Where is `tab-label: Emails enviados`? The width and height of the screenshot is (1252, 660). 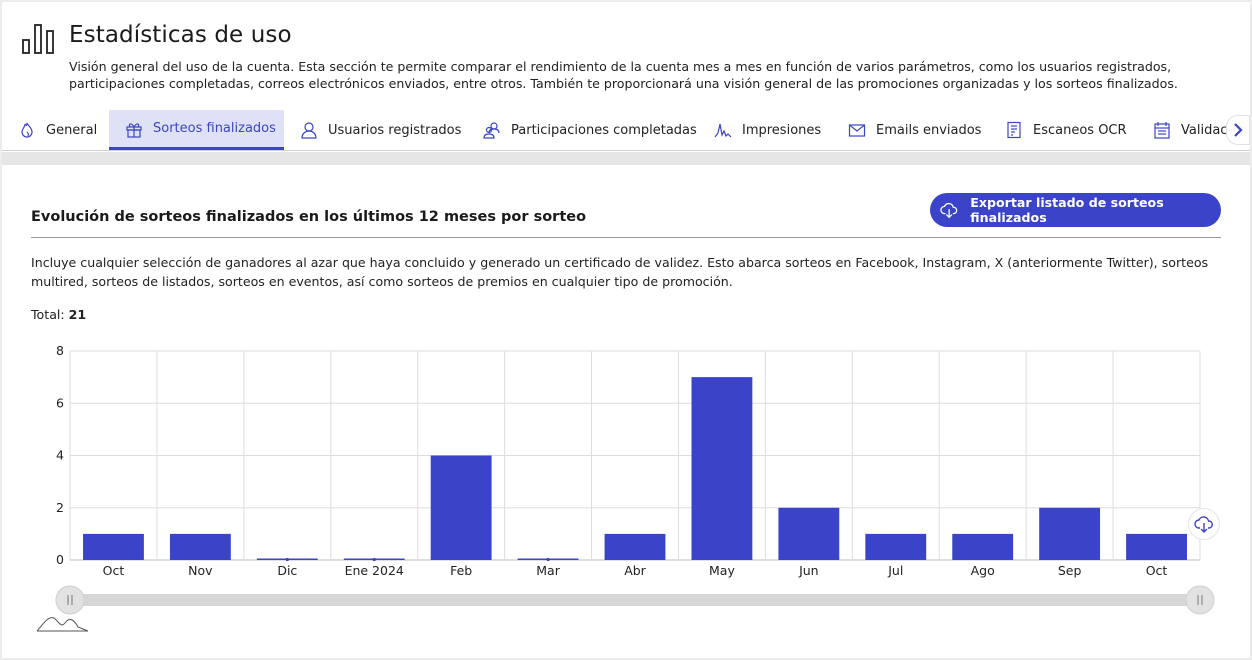 tab-label: Emails enviados is located at coordinates (929, 130).